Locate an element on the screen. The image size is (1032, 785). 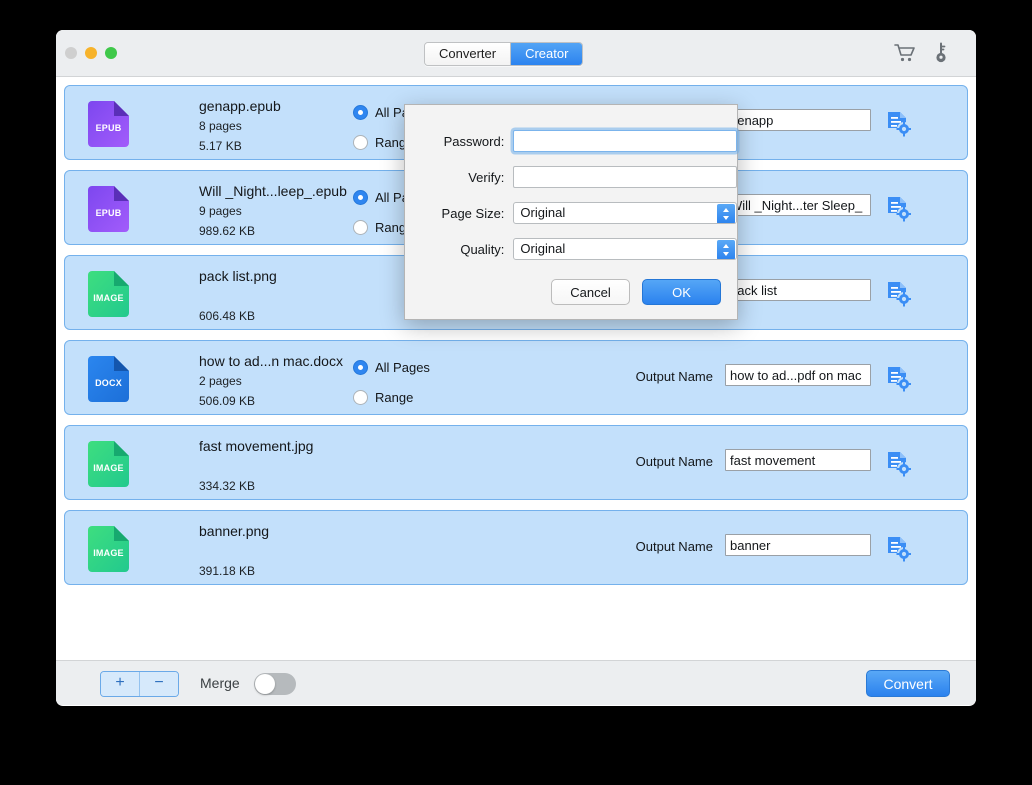
close-window-button is located at coordinates (71, 53).